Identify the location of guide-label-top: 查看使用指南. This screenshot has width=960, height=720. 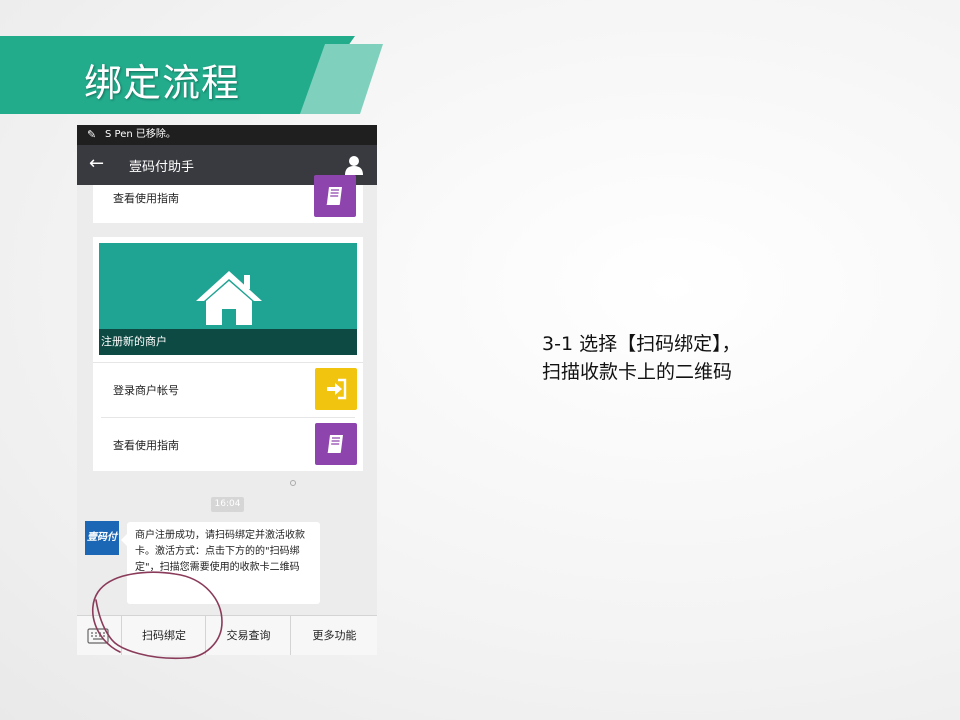
(146, 198).